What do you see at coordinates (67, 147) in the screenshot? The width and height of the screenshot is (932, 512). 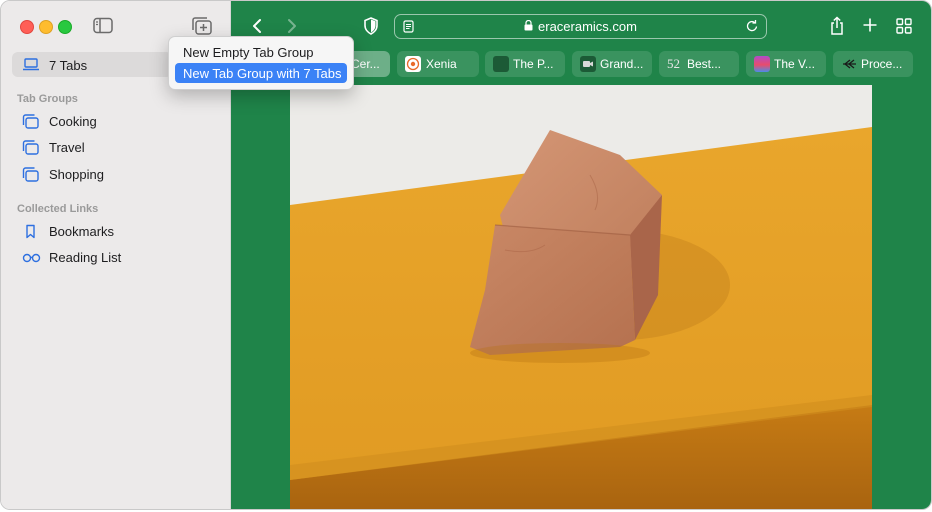 I see `sidebar-item-label: Travel` at bounding box center [67, 147].